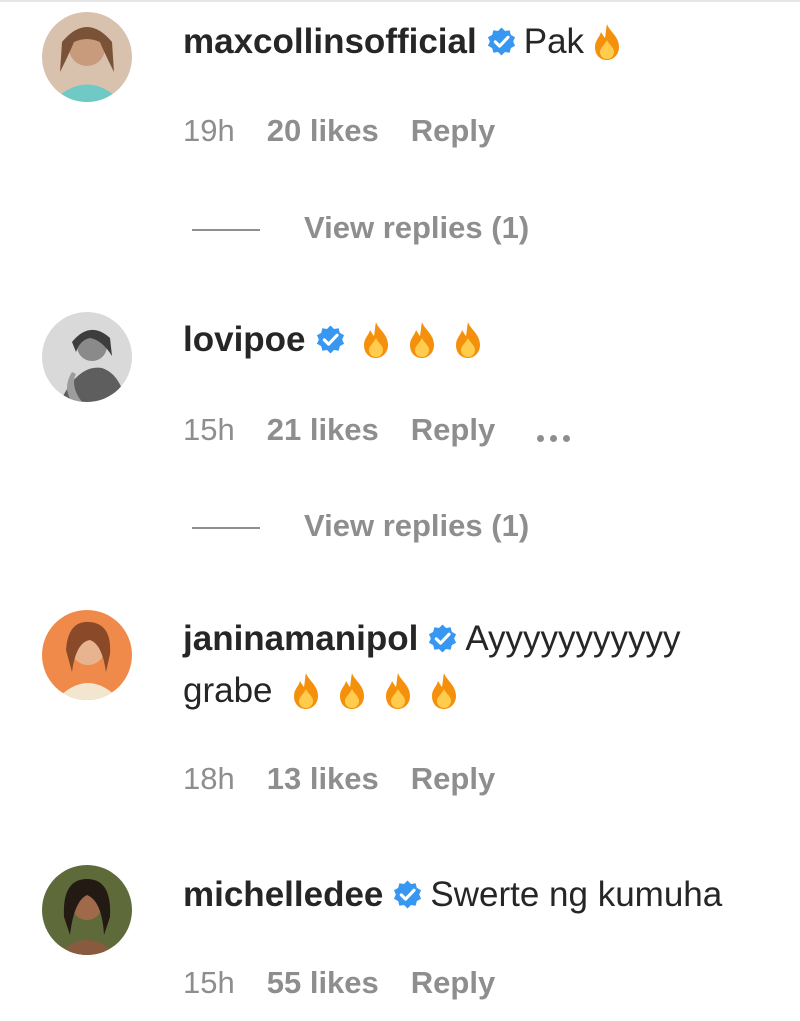  What do you see at coordinates (209, 130) in the screenshot?
I see `comment-timestamp: 19h` at bounding box center [209, 130].